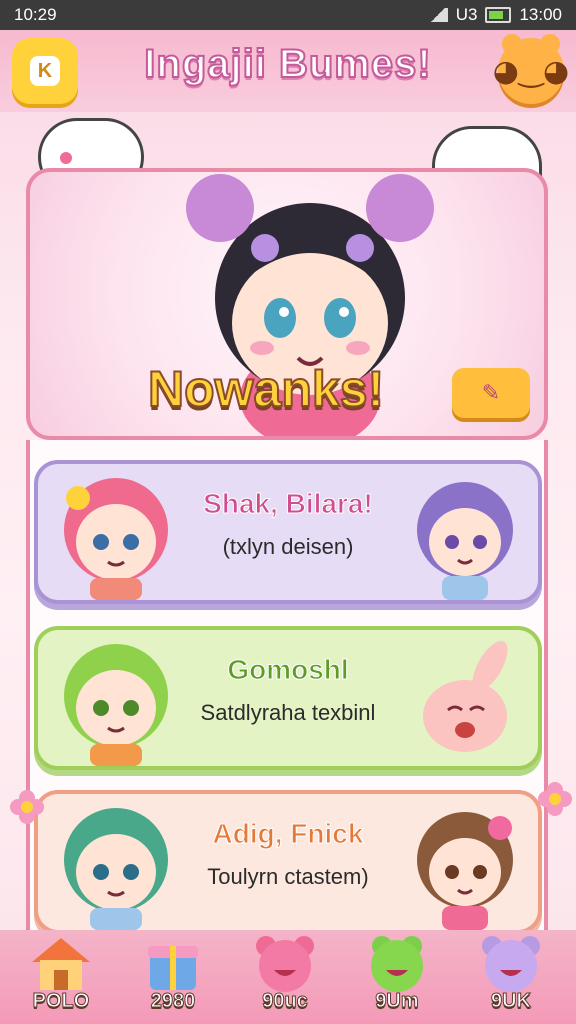 The height and width of the screenshot is (1024, 576). Describe the element at coordinates (466, 14) in the screenshot. I see `status-label: U3` at that location.